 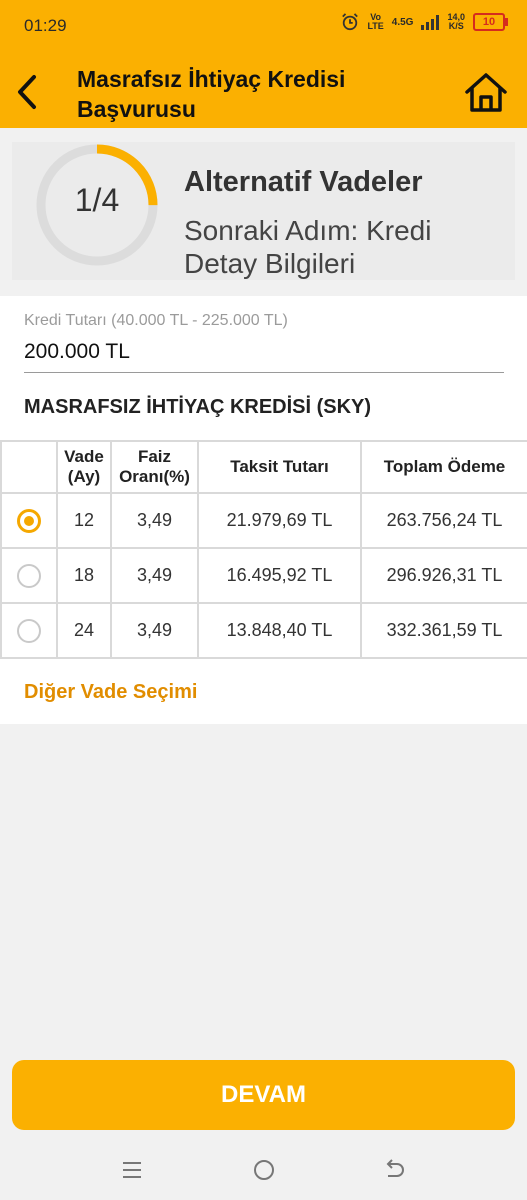 What do you see at coordinates (486, 92) in the screenshot?
I see `home-icon` at bounding box center [486, 92].